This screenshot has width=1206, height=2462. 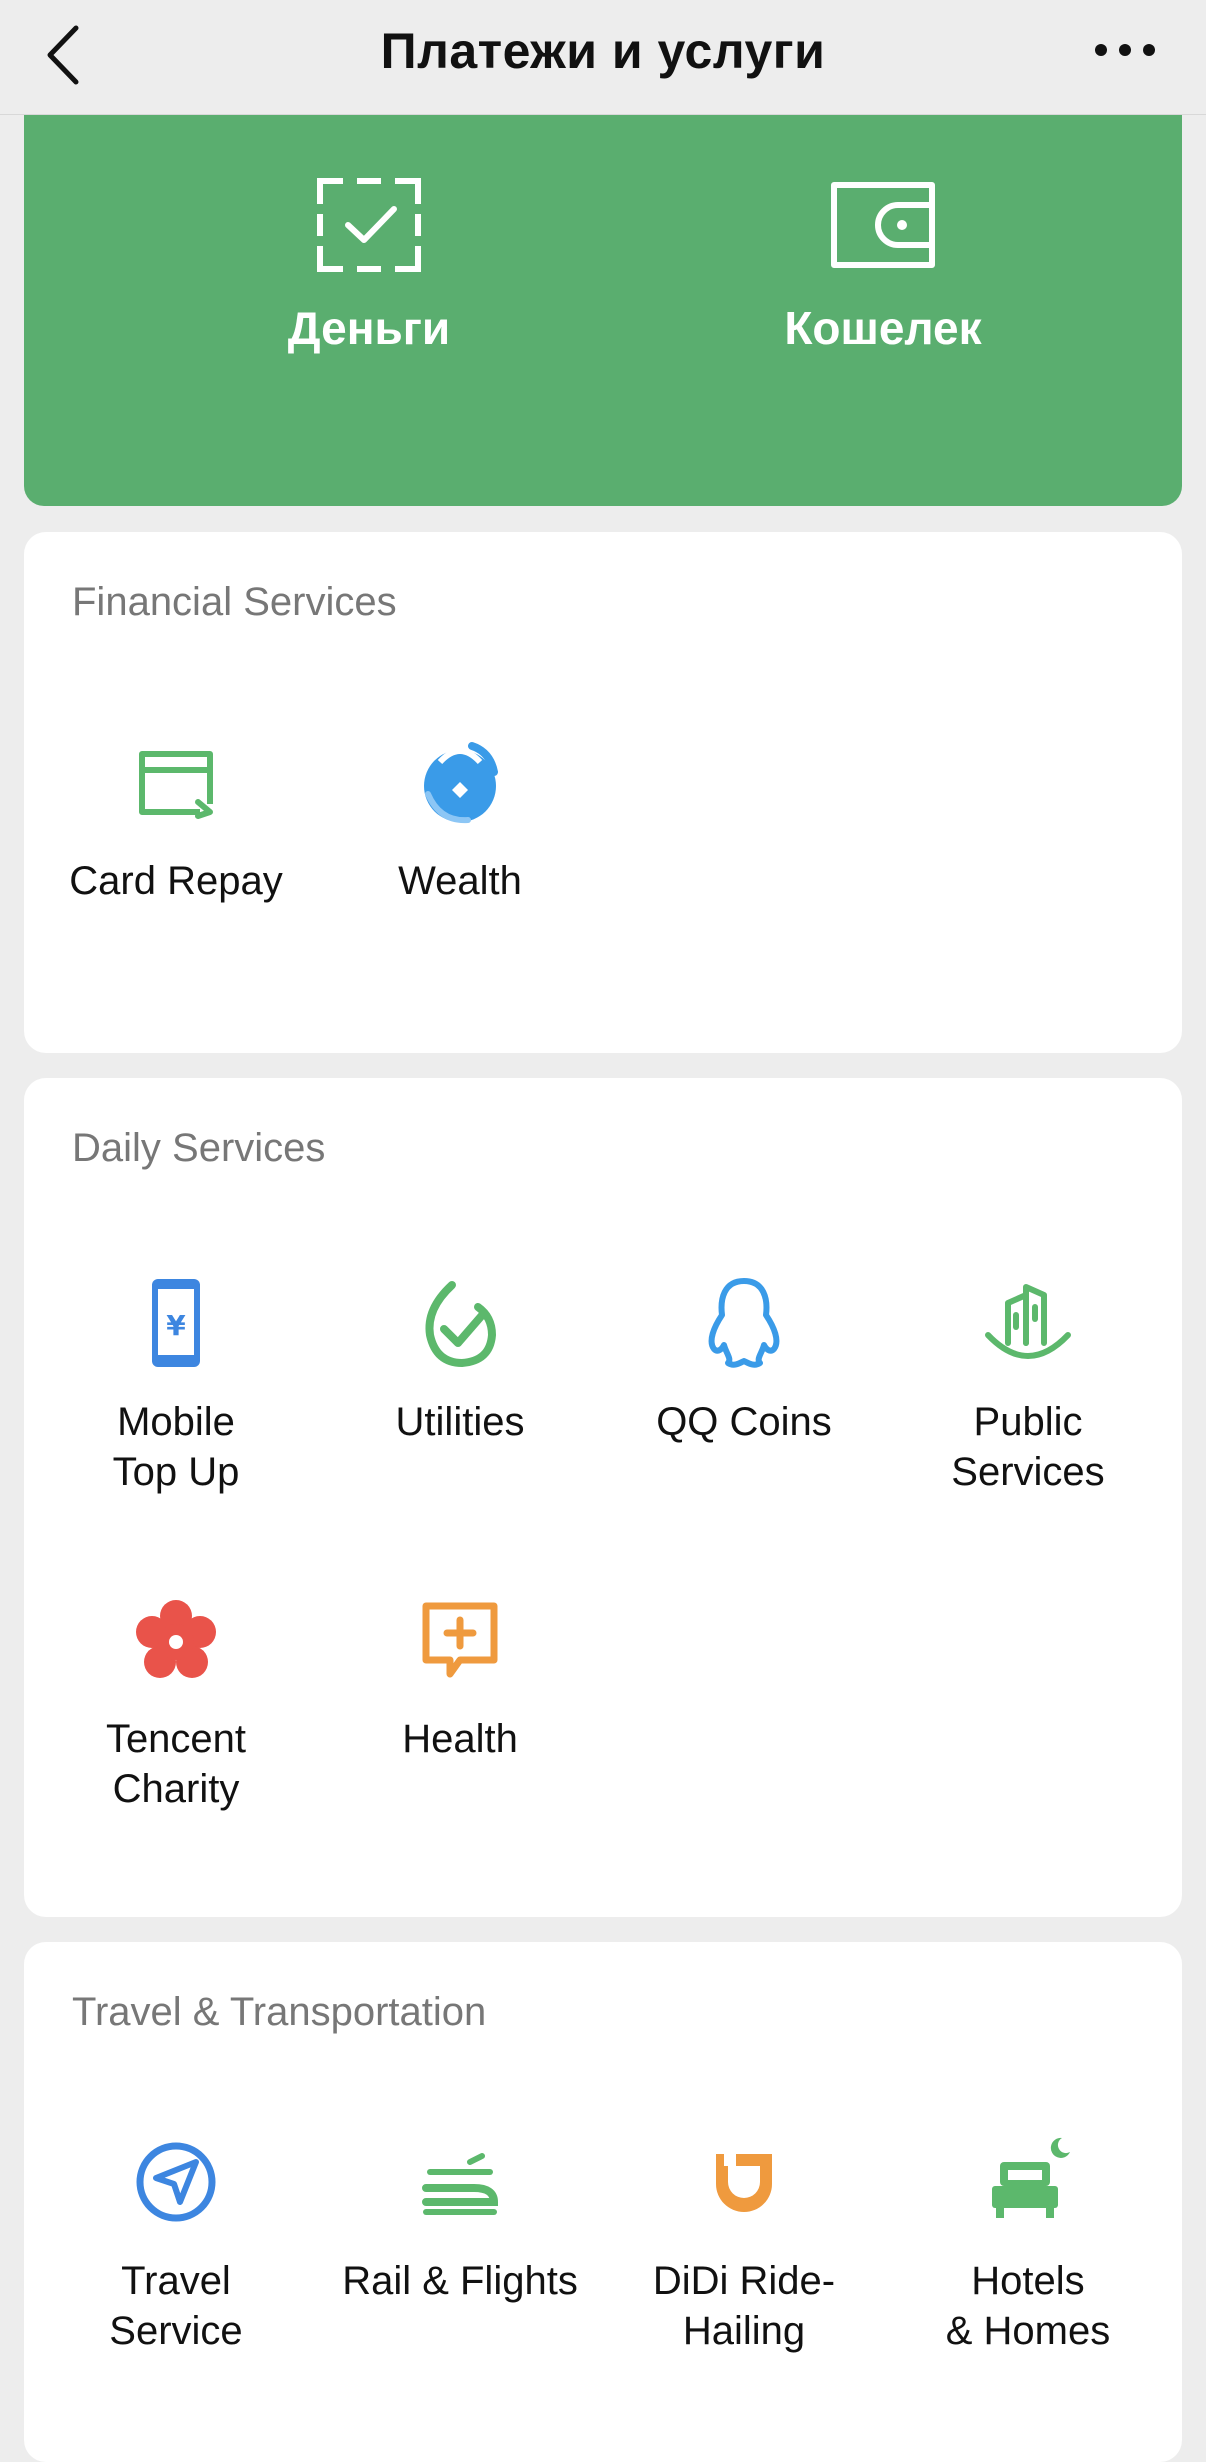 What do you see at coordinates (744, 2244) in the screenshot?
I see `didi-ride-hailing-button: DiDi Ride- Hailing` at bounding box center [744, 2244].